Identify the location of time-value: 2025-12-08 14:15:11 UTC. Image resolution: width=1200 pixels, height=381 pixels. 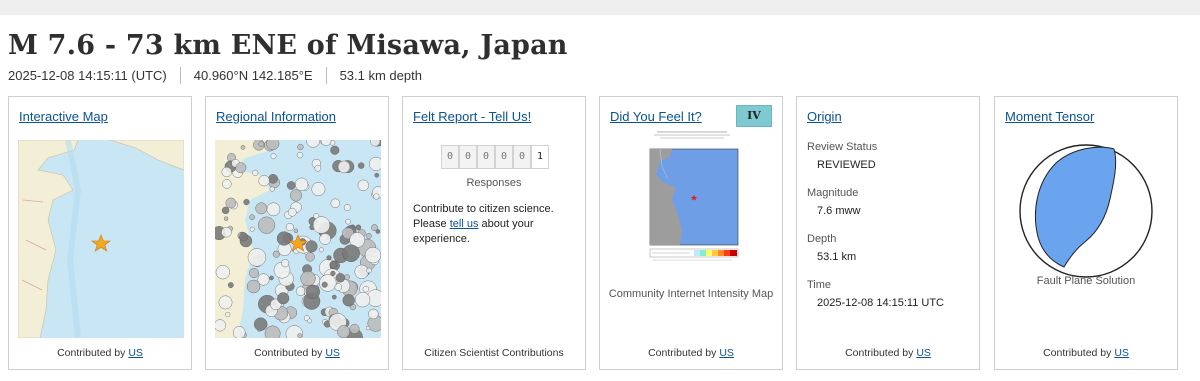
(880, 303).